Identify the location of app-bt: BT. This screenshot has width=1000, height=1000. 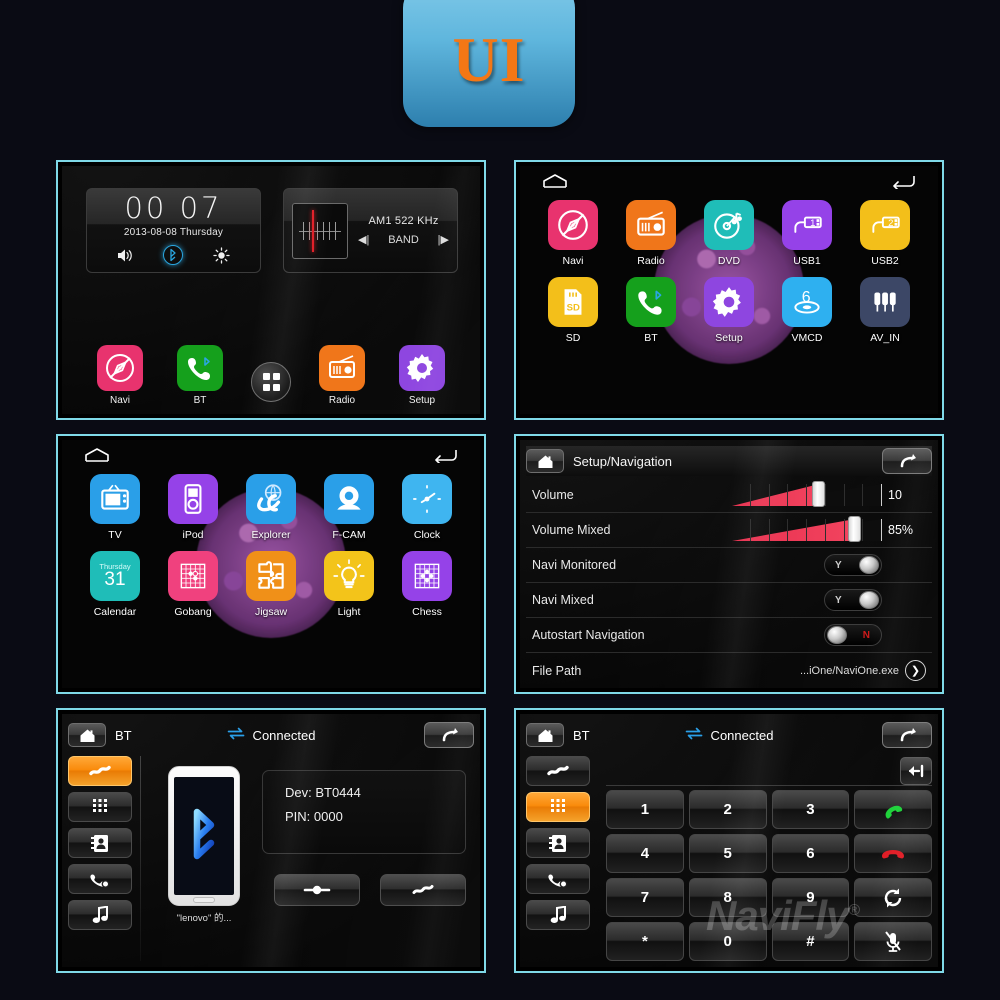
(651, 310).